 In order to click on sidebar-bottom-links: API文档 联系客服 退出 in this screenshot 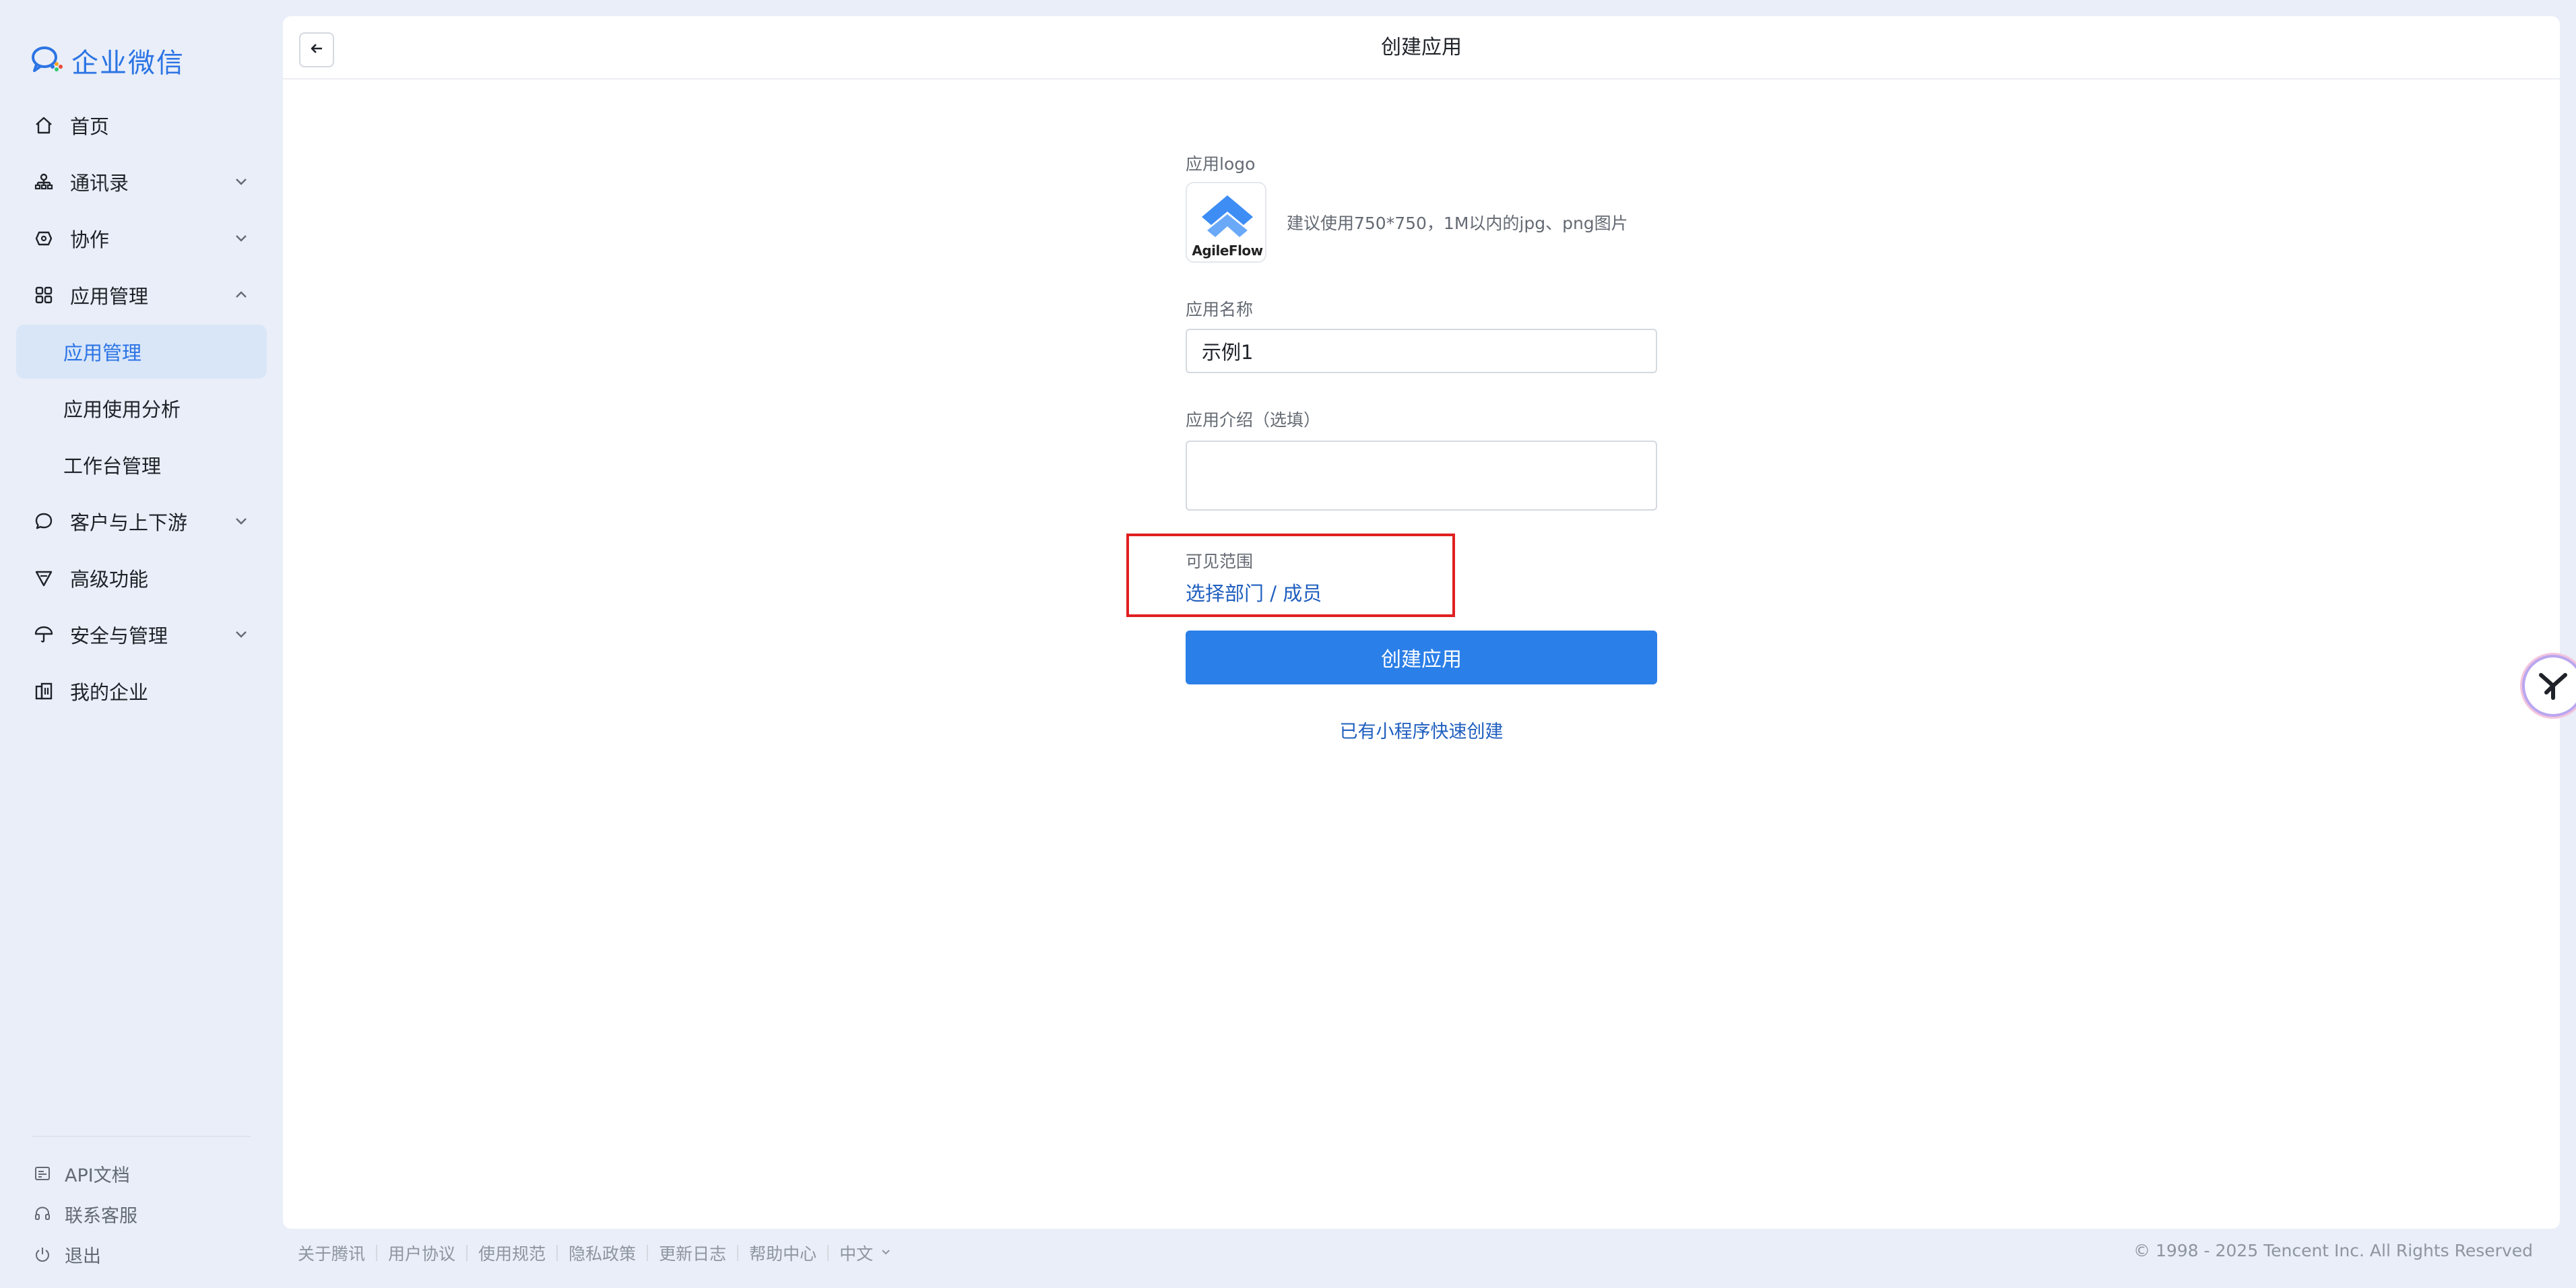, I will do `click(84, 1214)`.